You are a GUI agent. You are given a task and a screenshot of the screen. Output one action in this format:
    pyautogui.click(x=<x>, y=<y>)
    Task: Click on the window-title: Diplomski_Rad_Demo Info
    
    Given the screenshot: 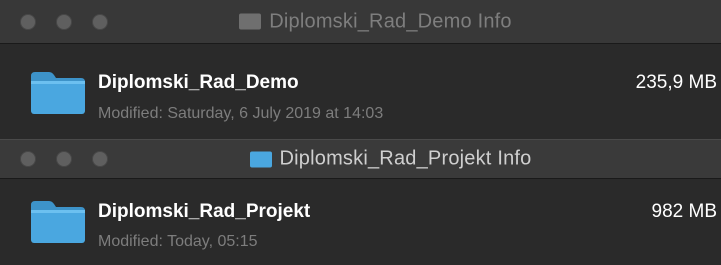 What is the action you would take?
    pyautogui.click(x=360, y=21)
    